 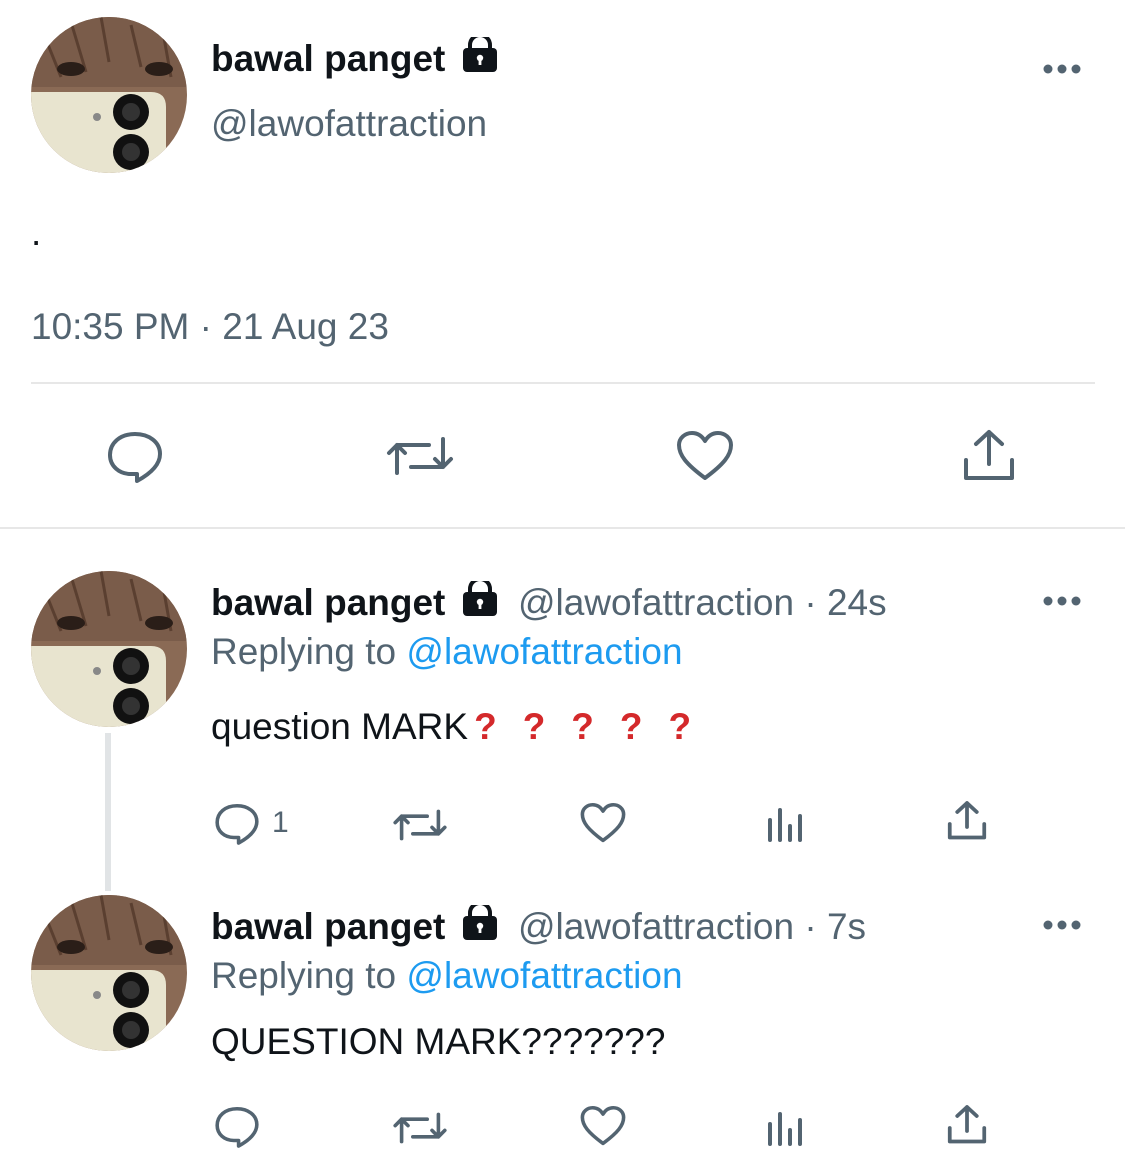 I want to click on reply-text: question MARK, so click(x=340, y=726).